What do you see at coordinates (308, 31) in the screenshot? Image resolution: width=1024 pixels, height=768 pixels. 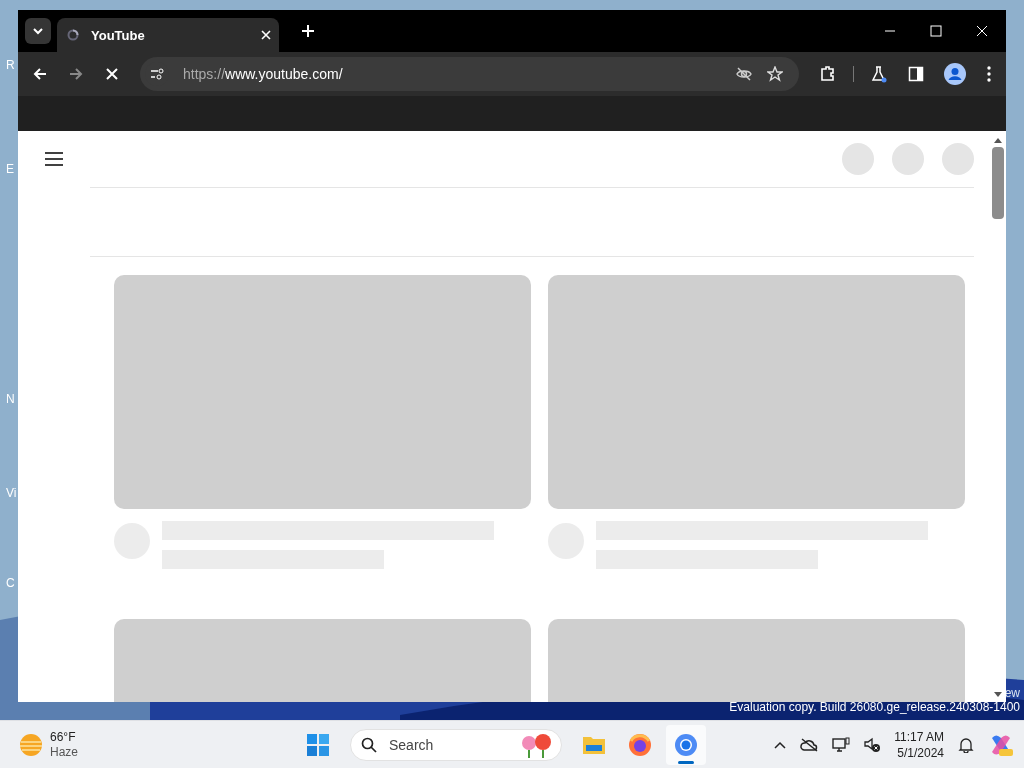 I see `new-tab-icon` at bounding box center [308, 31].